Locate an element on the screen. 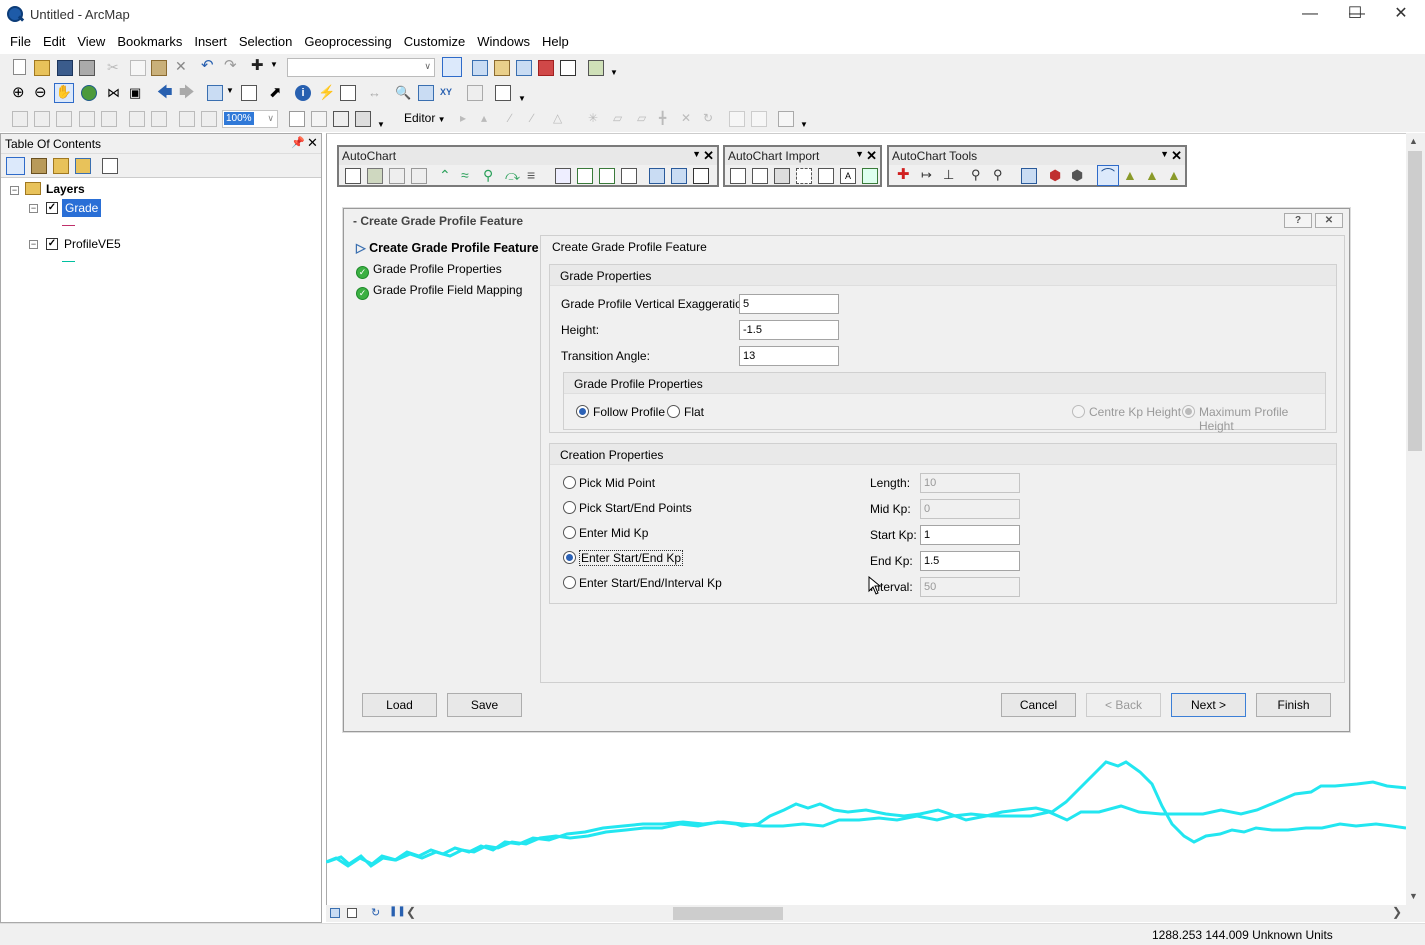  sketch-properties-icon is located at coordinates (759, 119).